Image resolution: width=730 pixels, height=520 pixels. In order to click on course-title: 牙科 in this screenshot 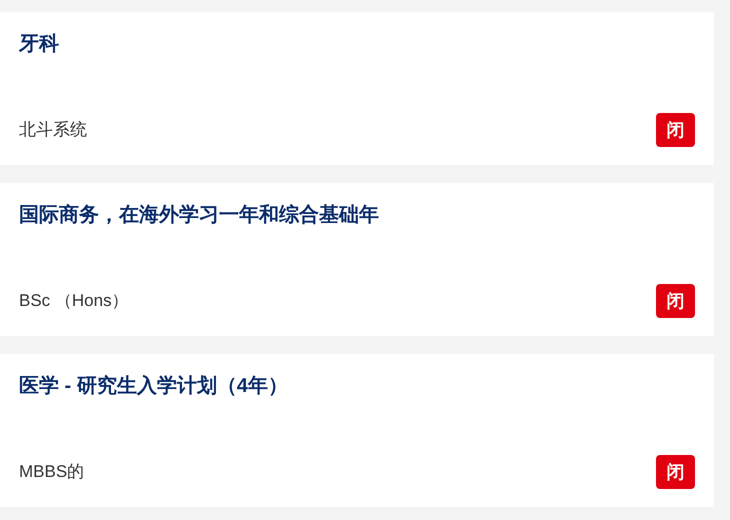, I will do `click(357, 44)`.